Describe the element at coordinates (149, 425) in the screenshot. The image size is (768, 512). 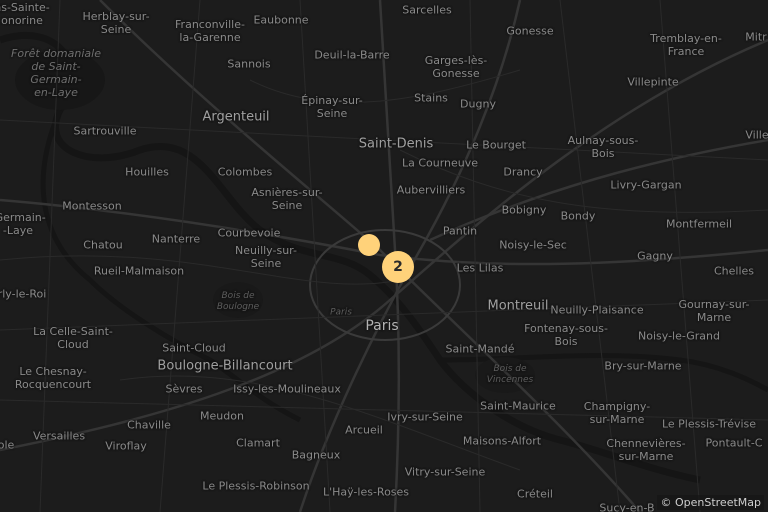
I see `place-label: Chaville` at that location.